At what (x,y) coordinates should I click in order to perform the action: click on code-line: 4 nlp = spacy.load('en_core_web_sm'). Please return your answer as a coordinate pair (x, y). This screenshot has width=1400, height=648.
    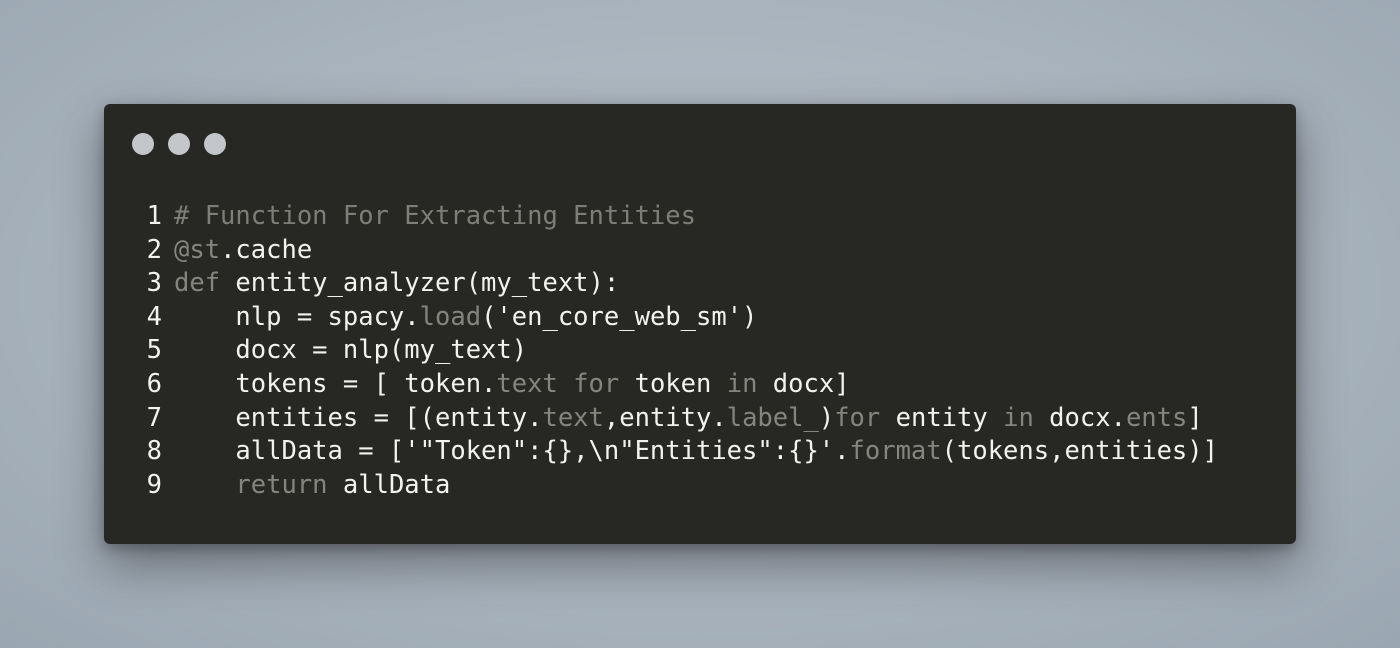
    Looking at the image, I should click on (661, 318).